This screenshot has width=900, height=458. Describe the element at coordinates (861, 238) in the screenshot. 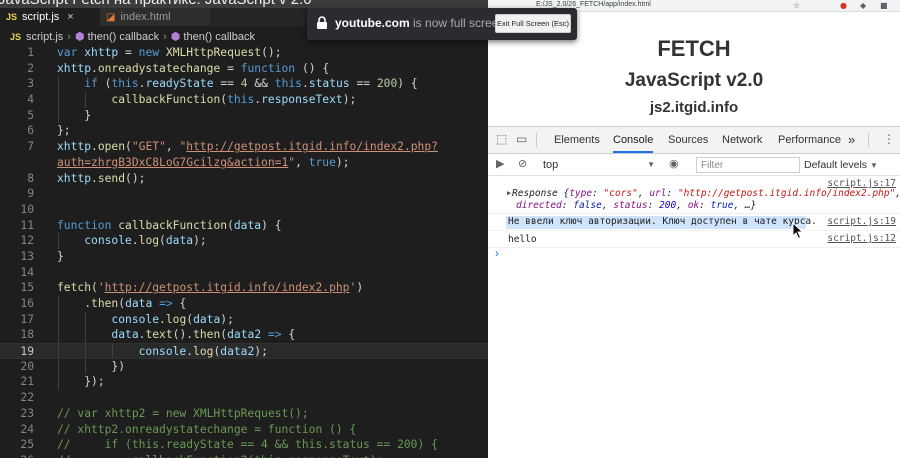

I see `source-link: script.js:12` at that location.